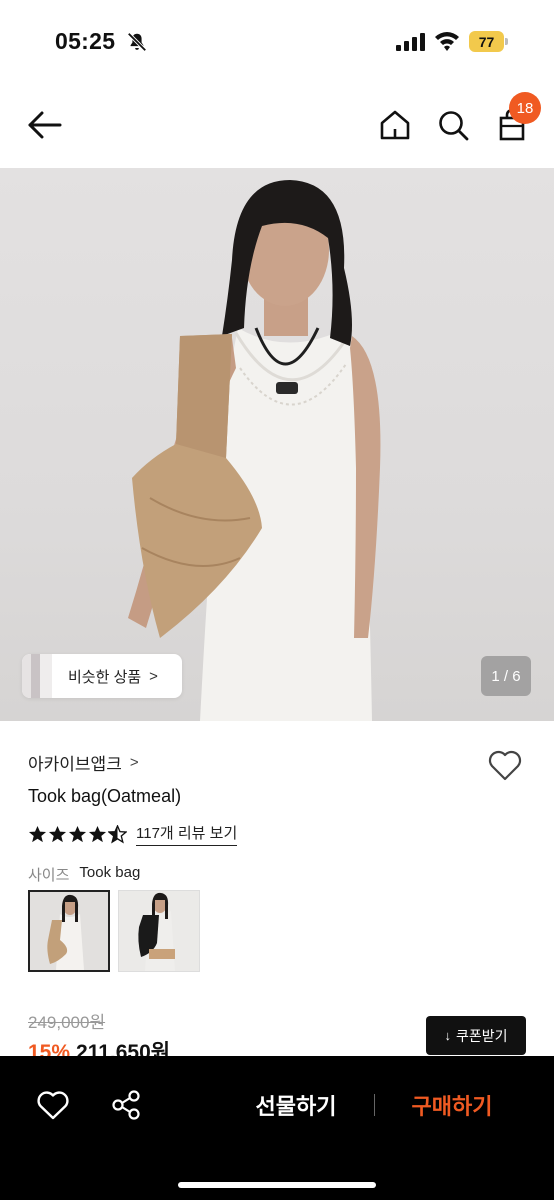 Image resolution: width=554 pixels, height=1200 pixels. I want to click on brand-name: 아카이브앱크, so click(75, 764).